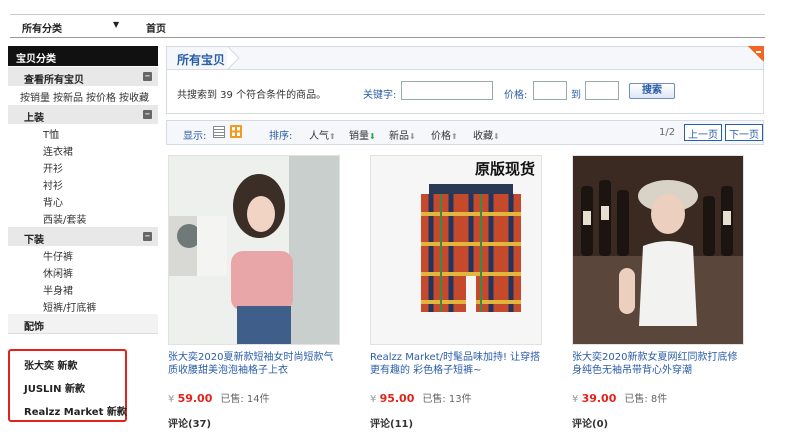 This screenshot has height=434, width=800. I want to click on product-title: Realzz Market/时髦品味加持! 让穿搭更有趣的 彩色格子短裤~, so click(456, 365).